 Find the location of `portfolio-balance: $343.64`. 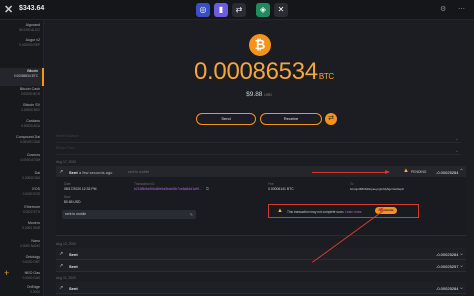

portfolio-balance: $343.64 is located at coordinates (32, 8).